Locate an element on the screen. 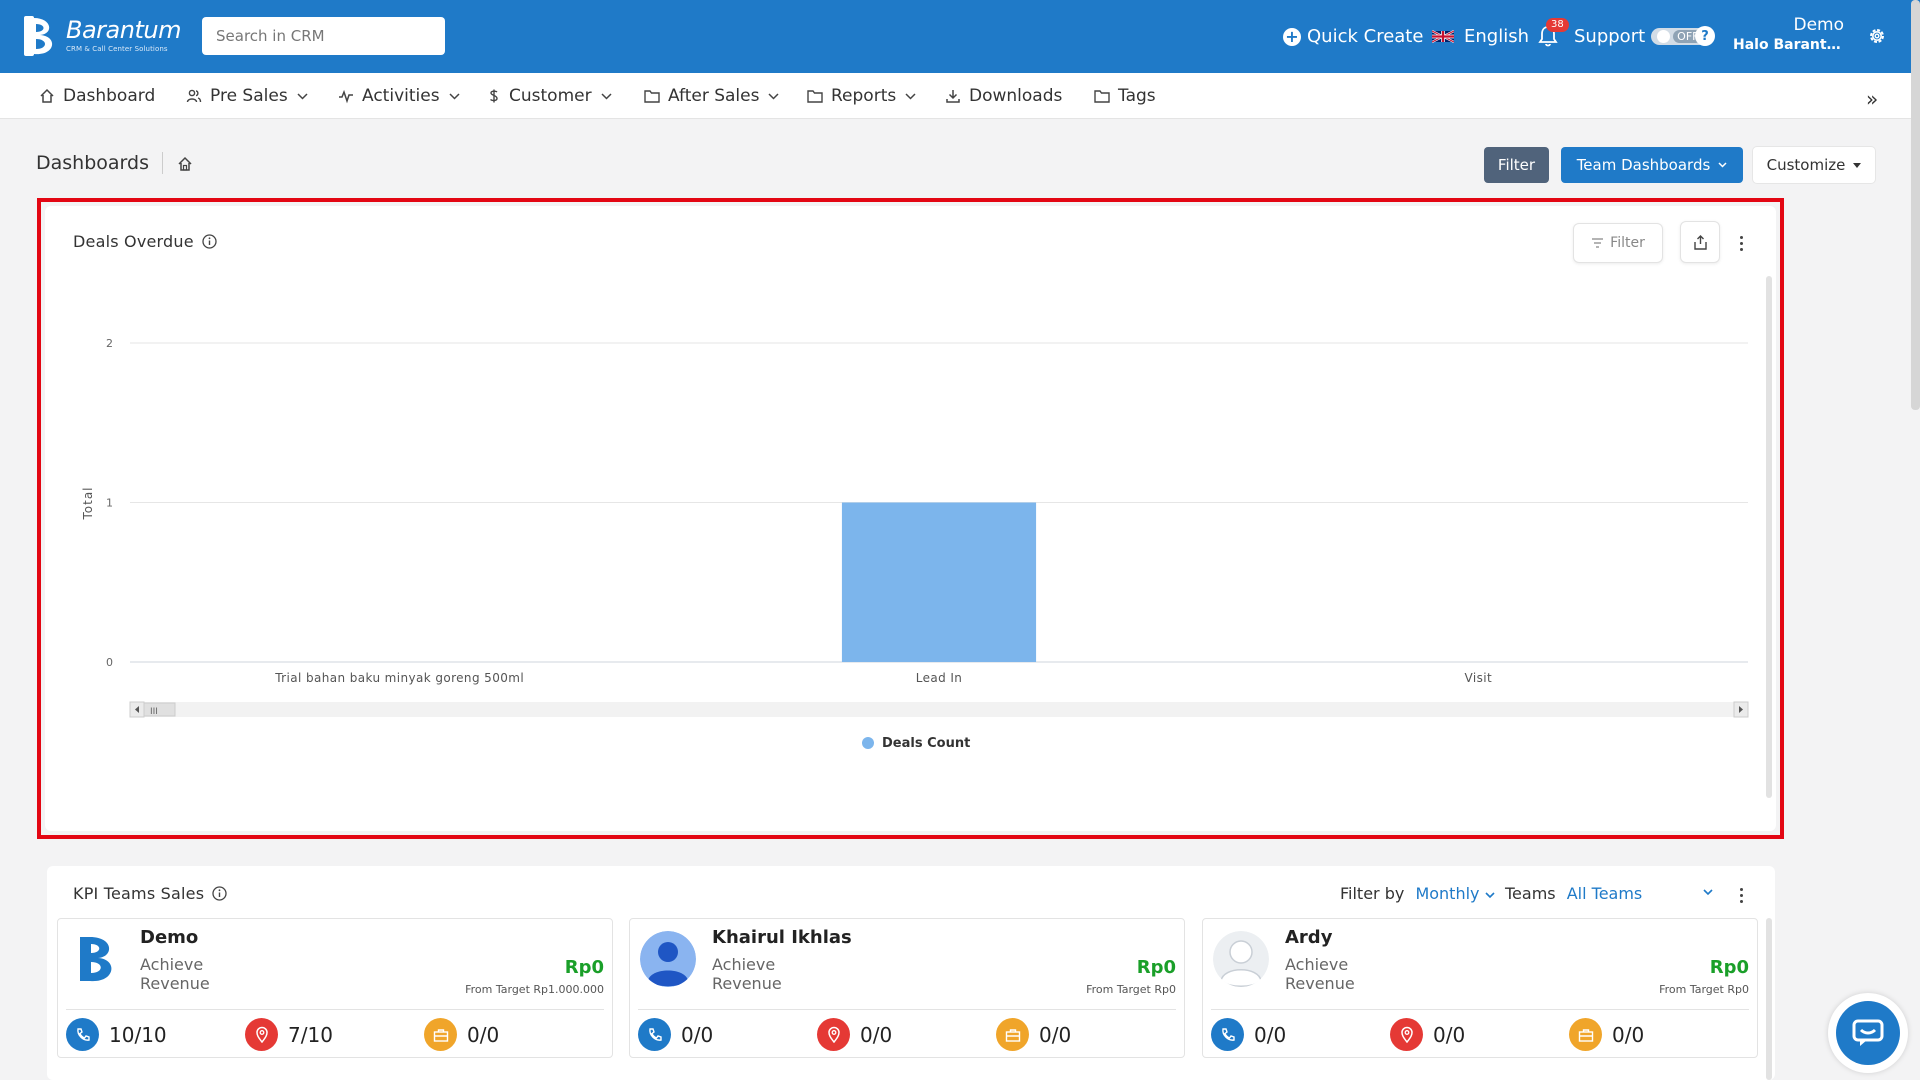 The width and height of the screenshot is (1920, 1080). chat-bubble-icon is located at coordinates (1868, 1033).